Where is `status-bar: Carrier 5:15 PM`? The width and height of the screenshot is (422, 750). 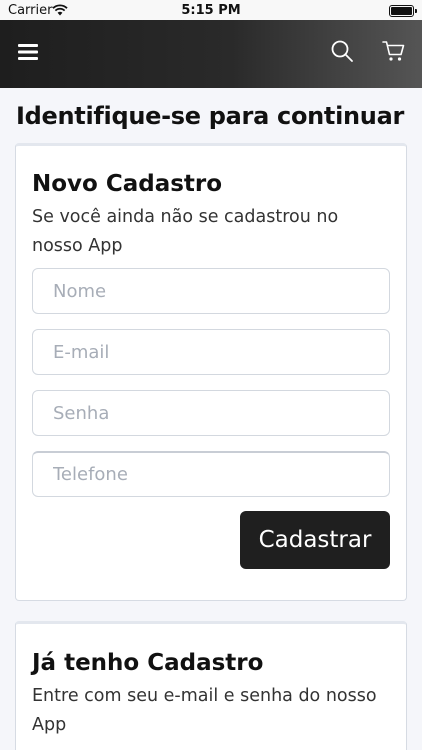
status-bar: Carrier 5:15 PM is located at coordinates (211, 11).